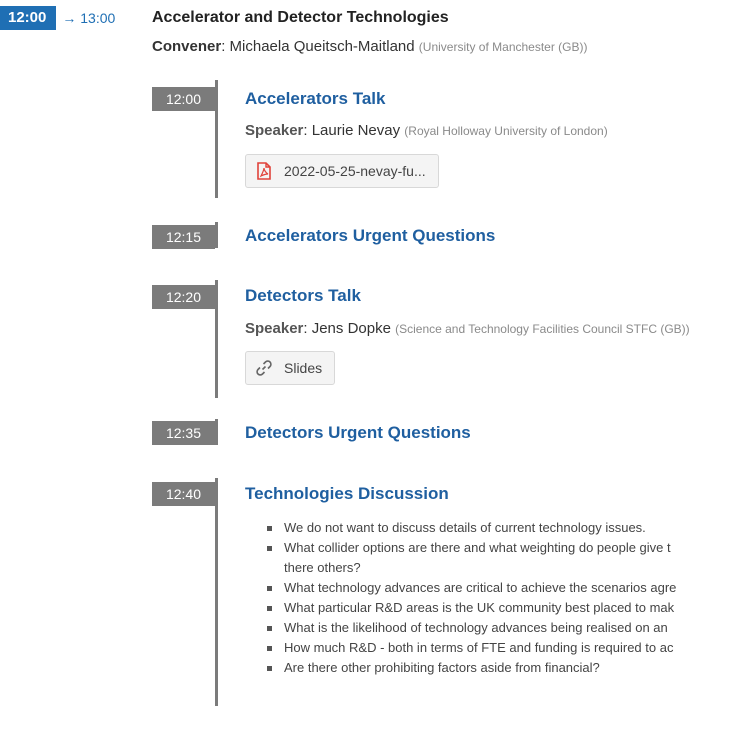  I want to click on convener-label: Convener, so click(187, 46).